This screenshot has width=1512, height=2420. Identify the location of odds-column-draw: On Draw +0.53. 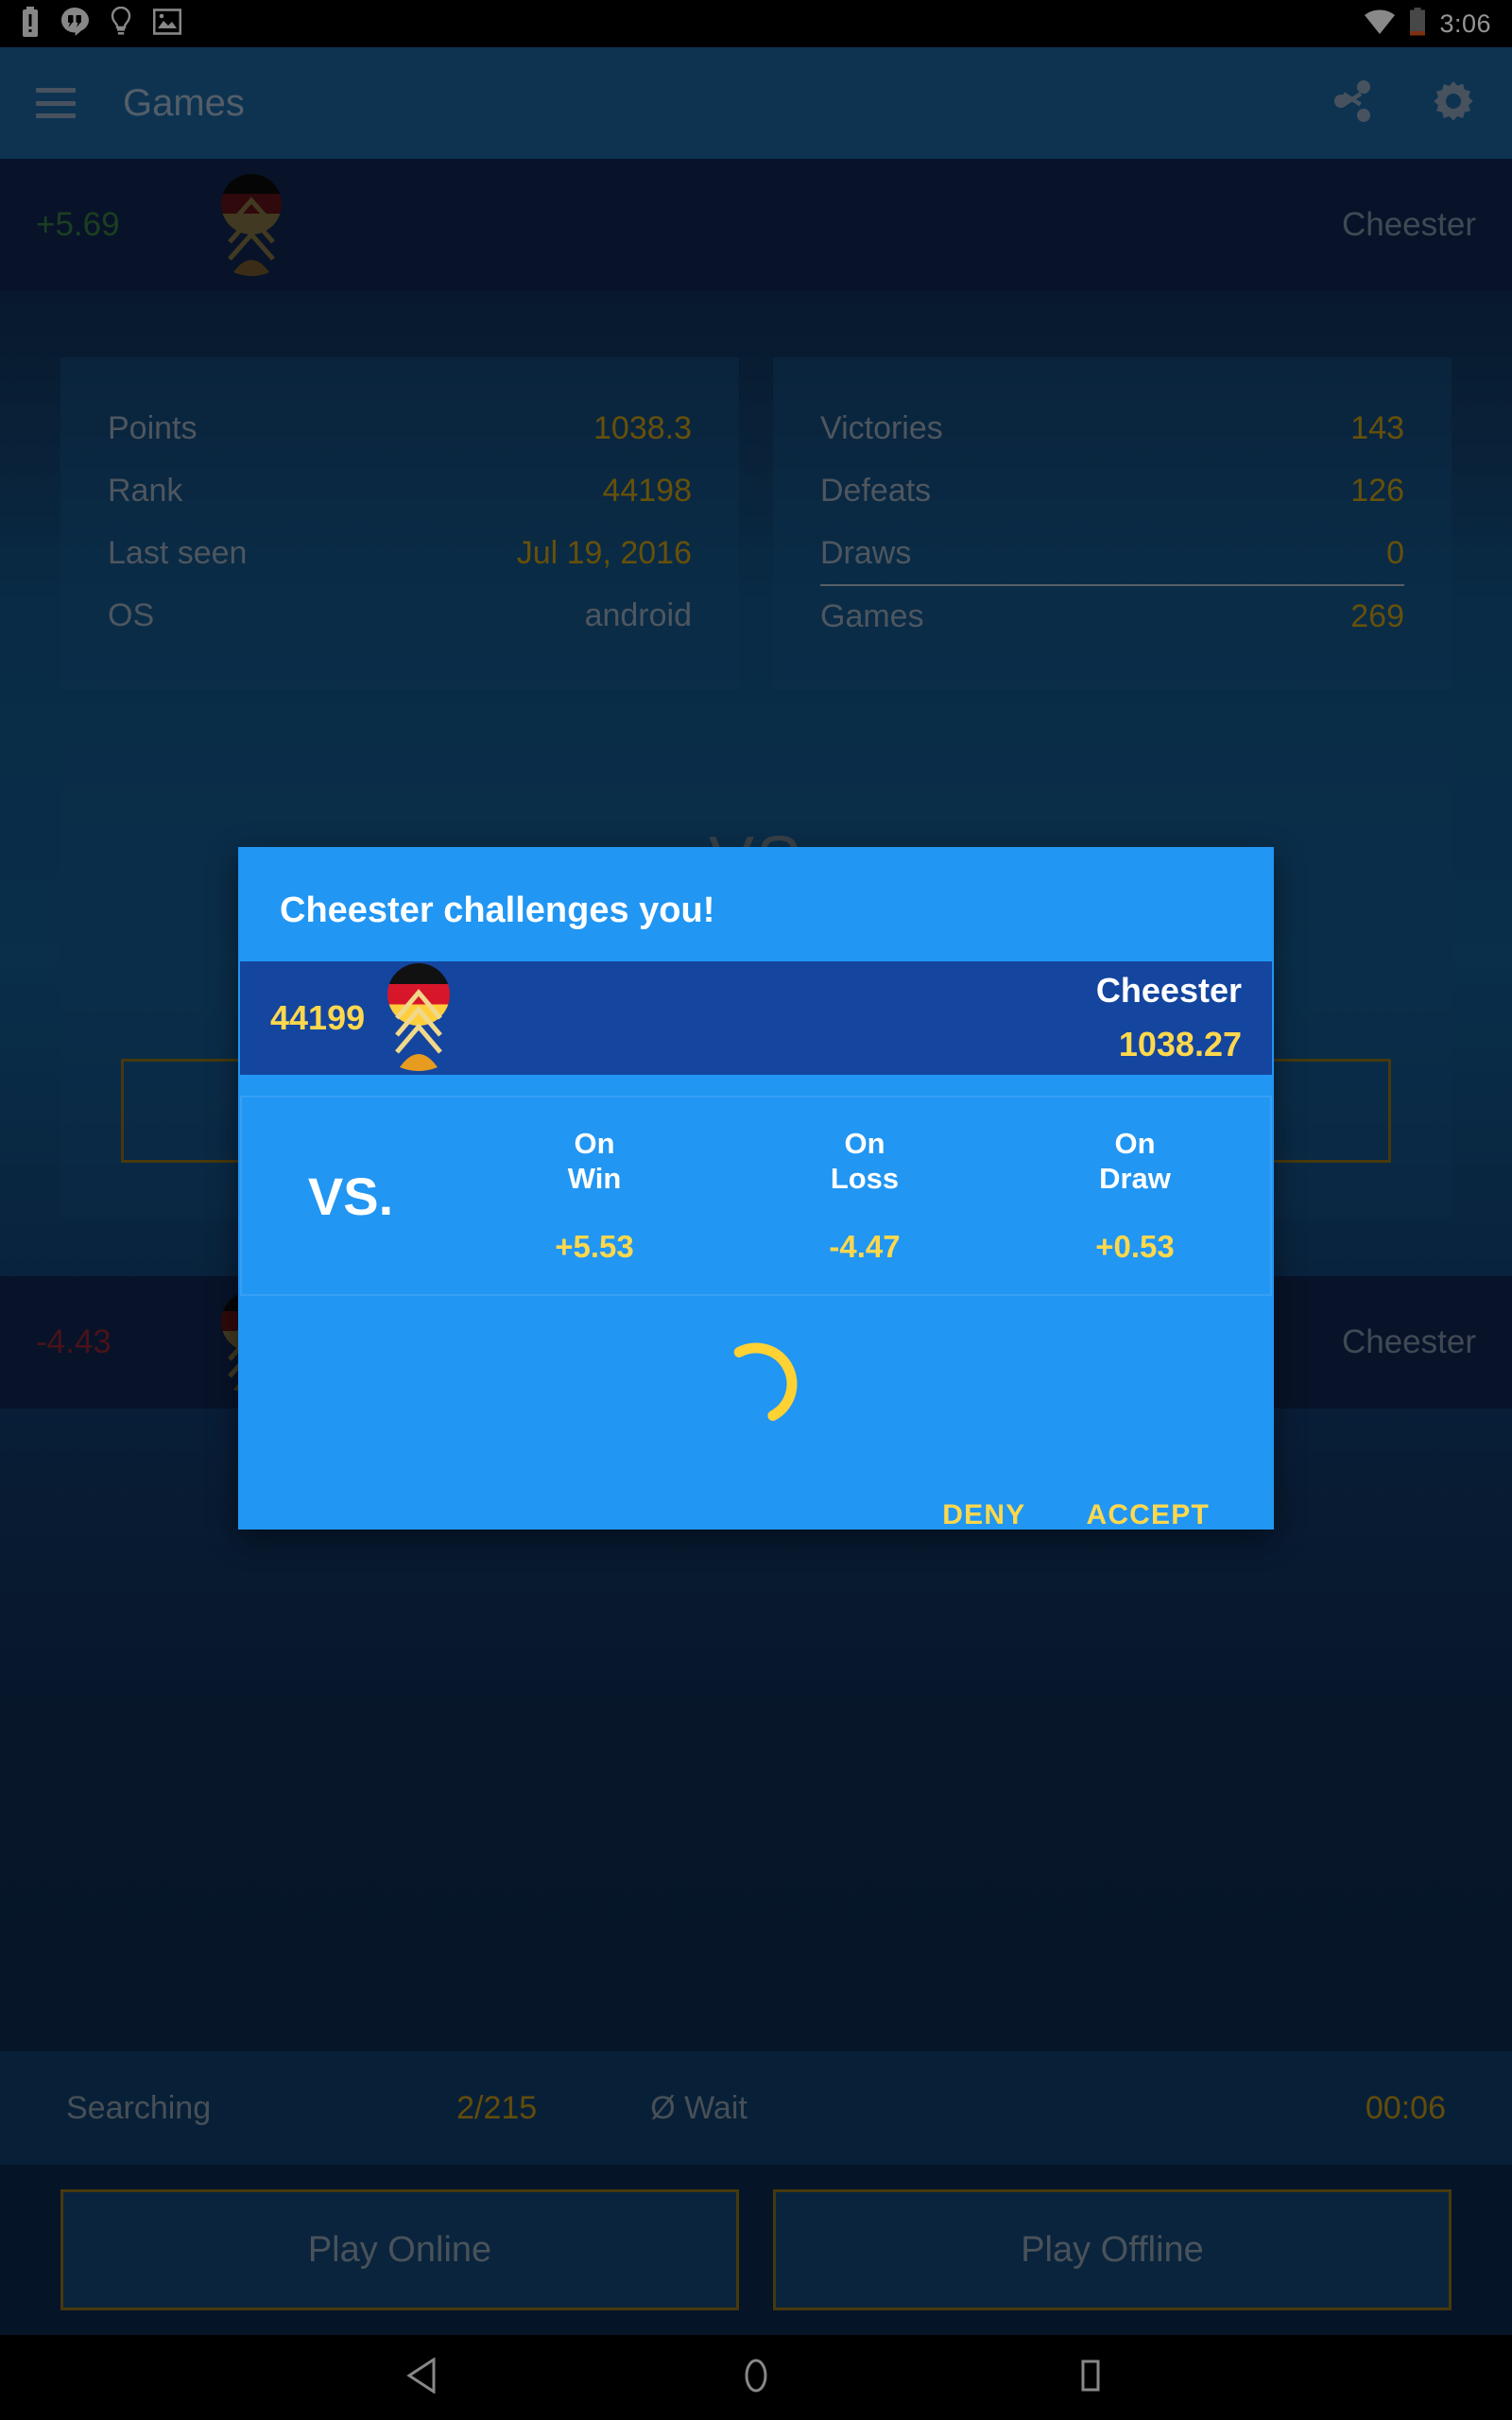
(1135, 1196).